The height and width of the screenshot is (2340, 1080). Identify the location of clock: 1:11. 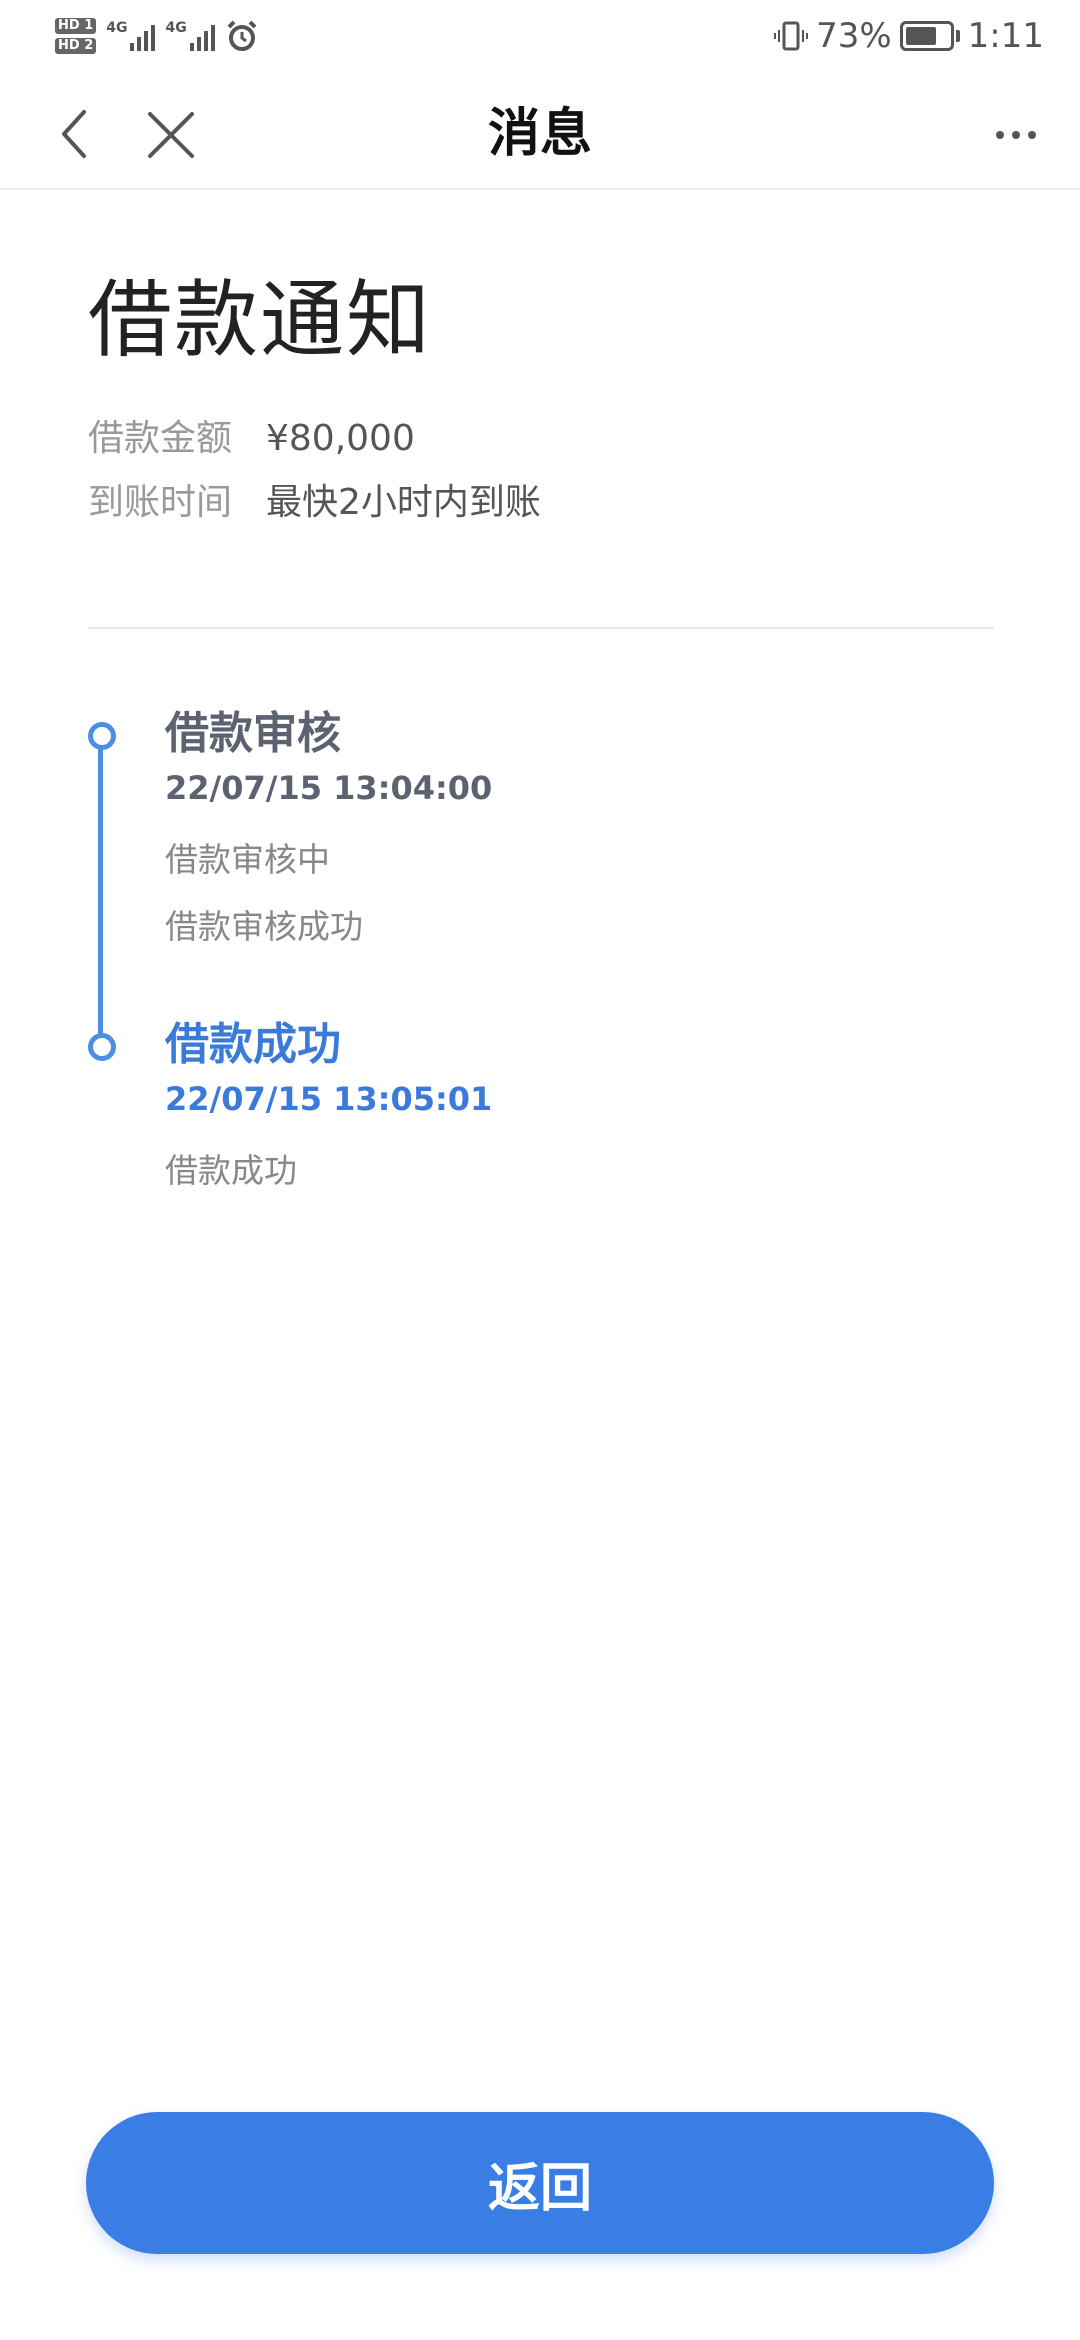
(1005, 36).